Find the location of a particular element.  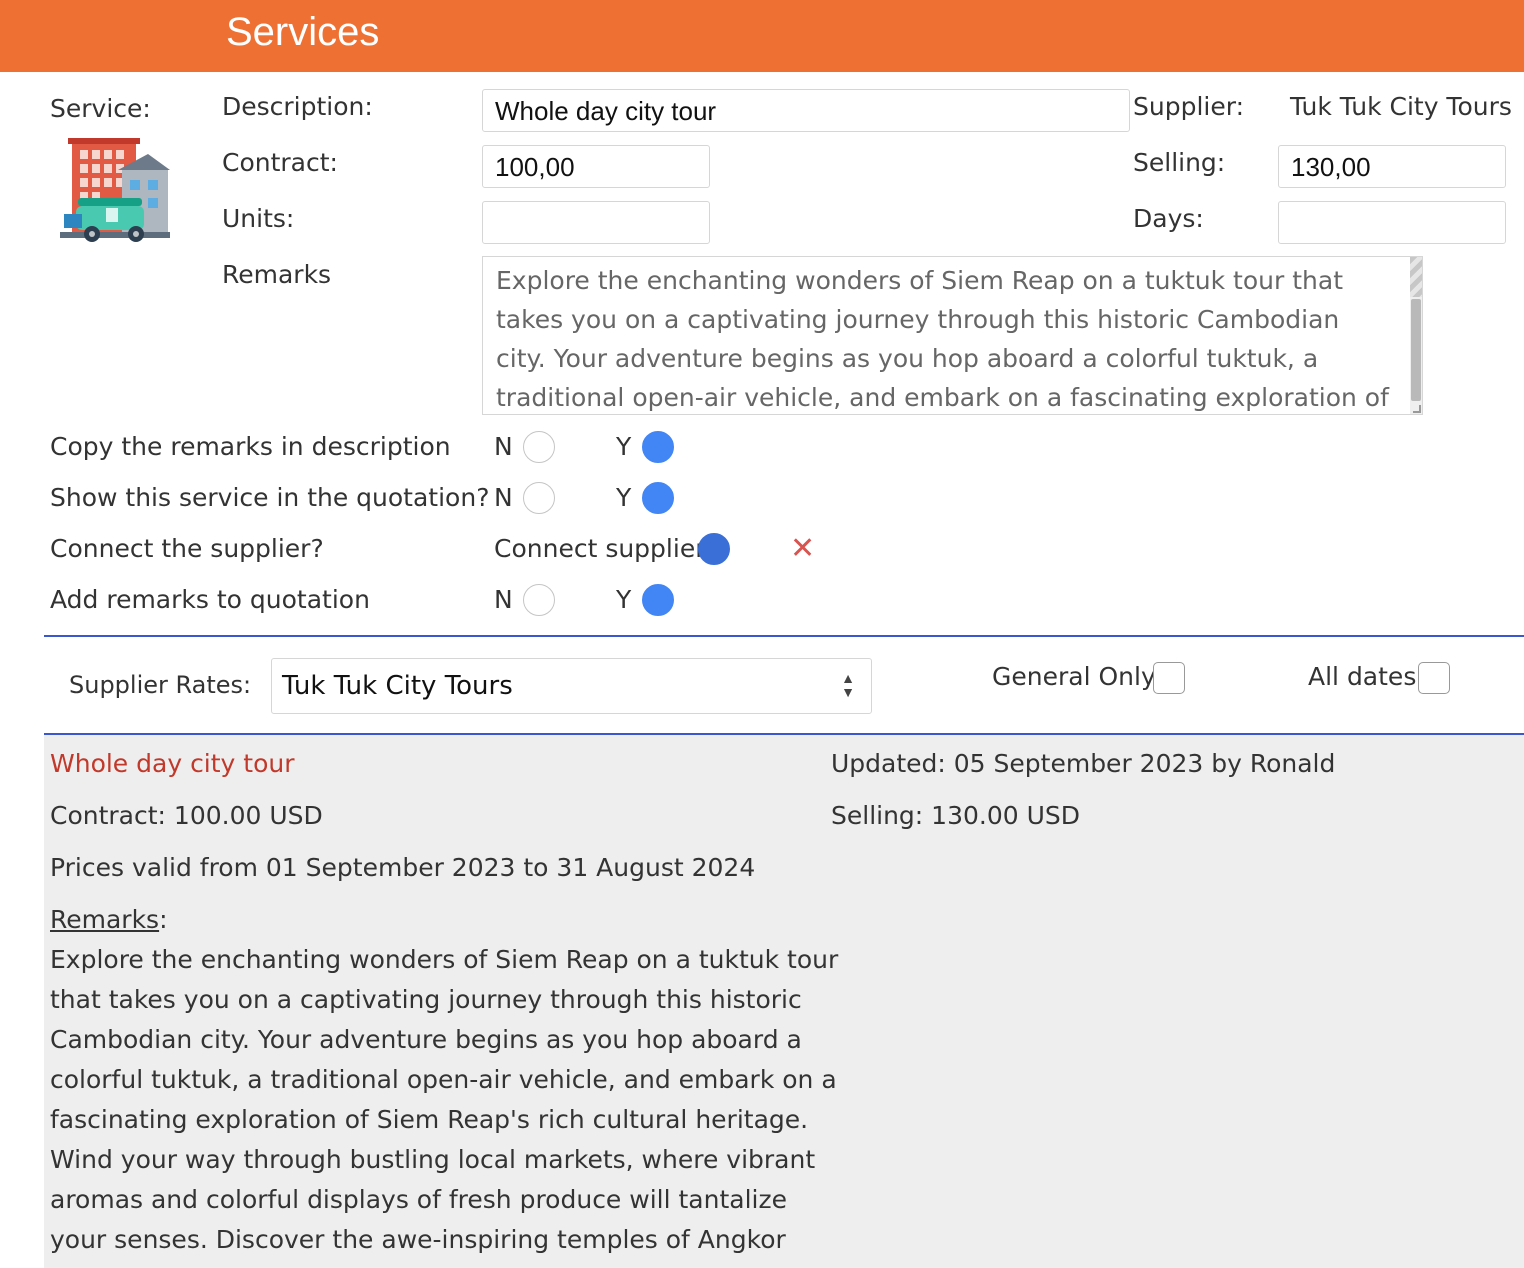

supplier-value: Tuk Tuk City Tours is located at coordinates (1401, 106).